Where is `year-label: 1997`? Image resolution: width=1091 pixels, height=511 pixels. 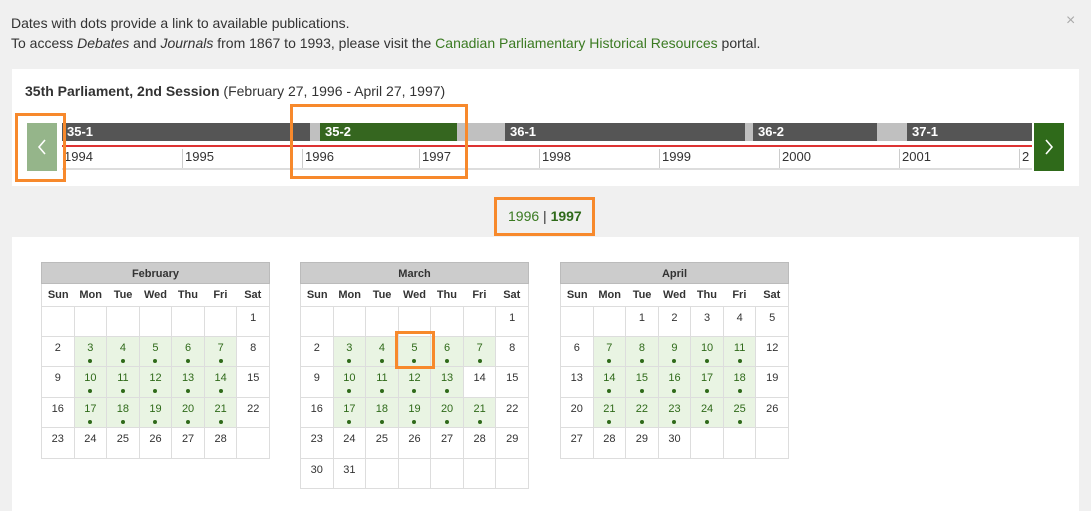 year-label: 1997 is located at coordinates (479, 159).